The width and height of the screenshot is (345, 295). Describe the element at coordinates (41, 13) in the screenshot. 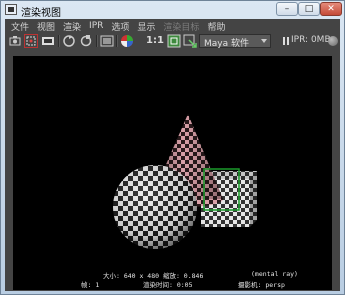

I see `window-title: 渲染视图` at that location.